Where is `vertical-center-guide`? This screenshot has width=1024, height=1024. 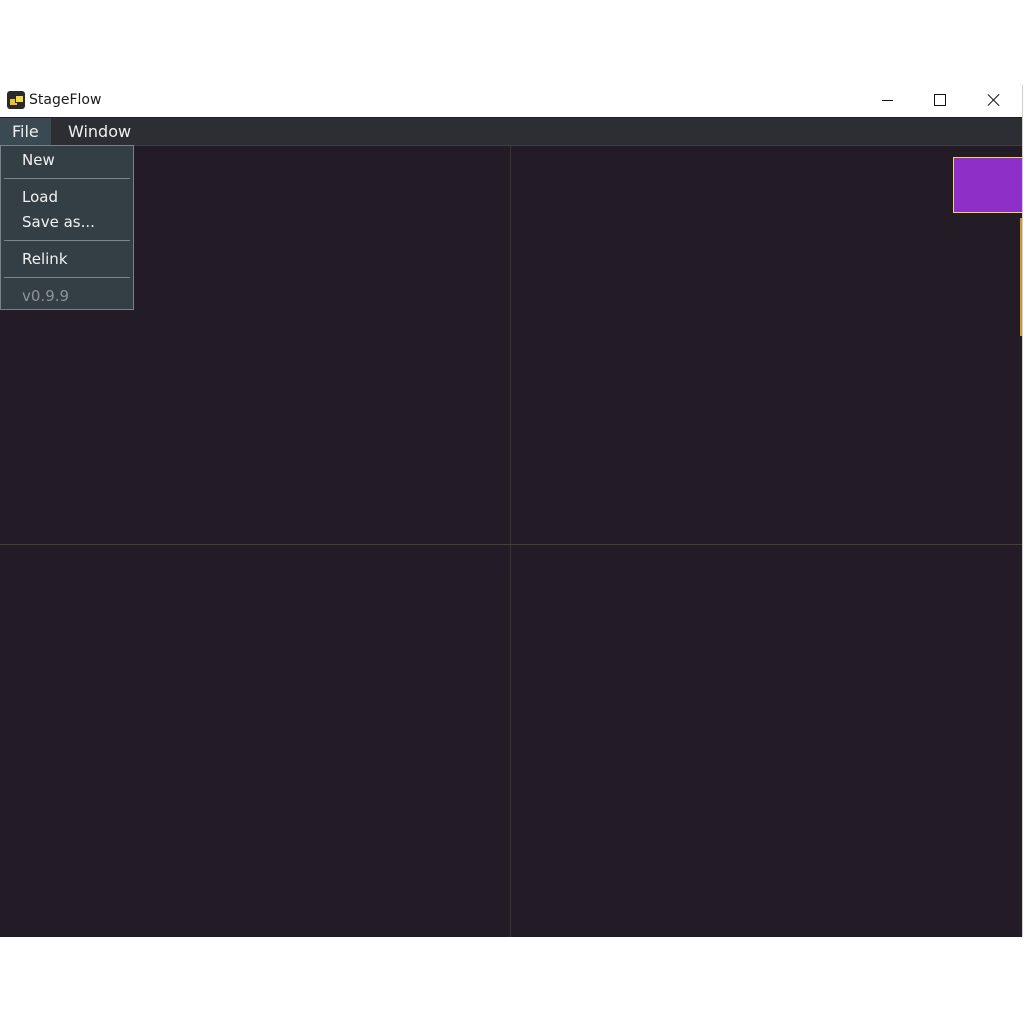 vertical-center-guide is located at coordinates (510, 541).